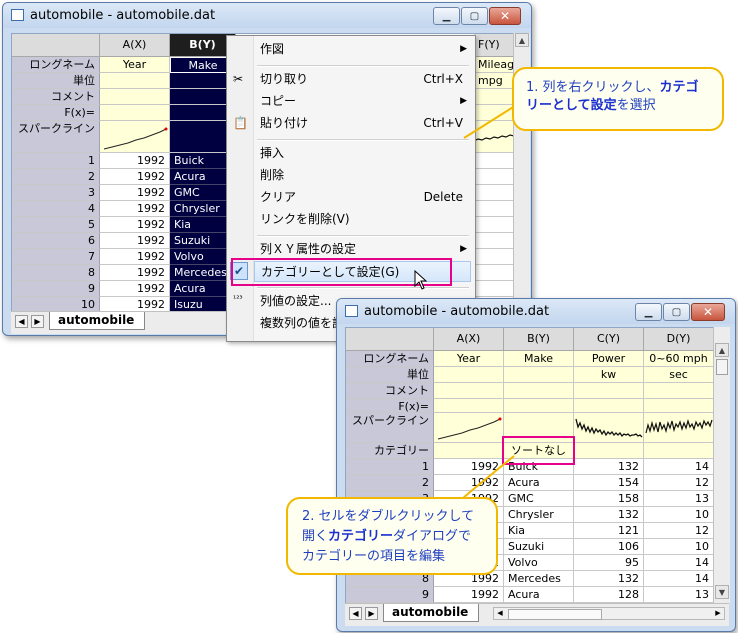 The width and height of the screenshot is (738, 633). I want to click on minimize-button: ▁, so click(648, 312).